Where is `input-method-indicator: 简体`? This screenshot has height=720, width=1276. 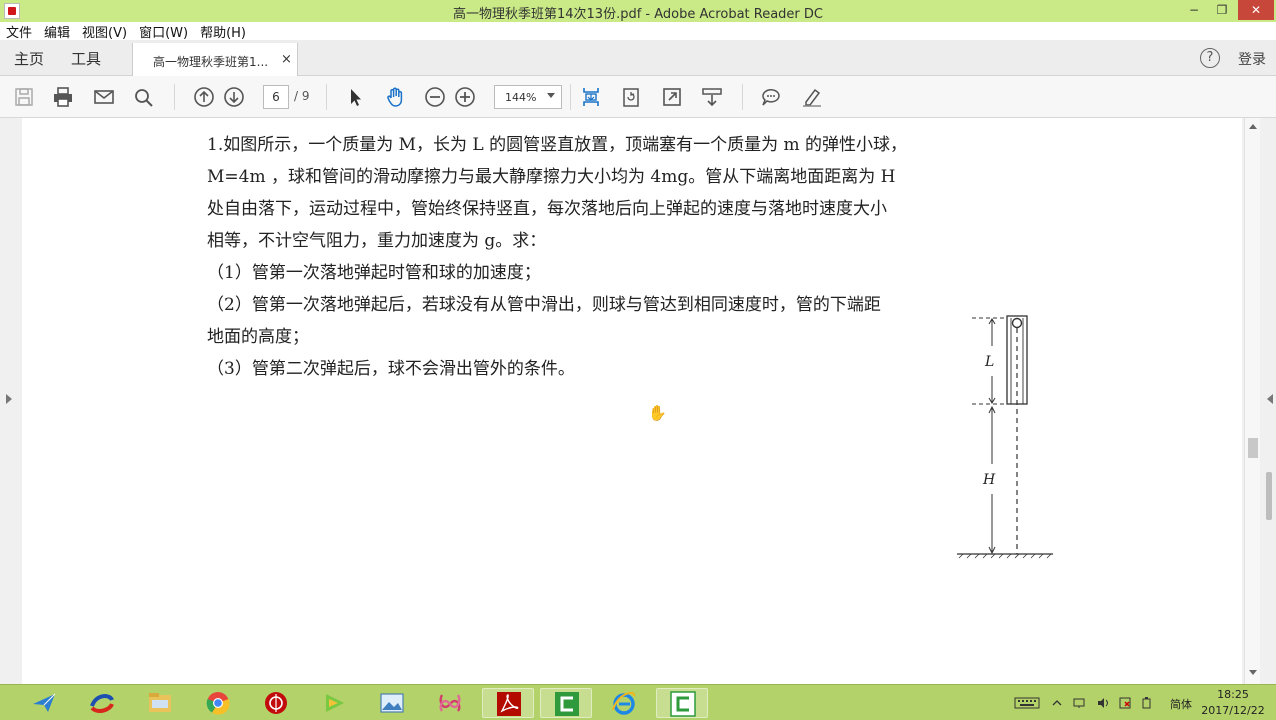
input-method-indicator: 简体 is located at coordinates (1181, 704).